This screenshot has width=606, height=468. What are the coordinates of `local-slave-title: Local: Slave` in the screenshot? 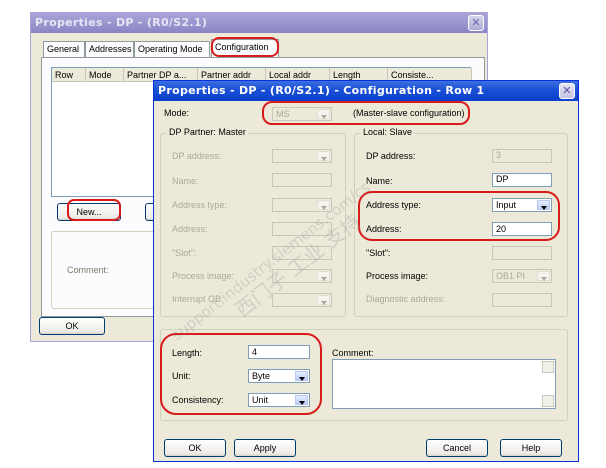 It's located at (388, 132).